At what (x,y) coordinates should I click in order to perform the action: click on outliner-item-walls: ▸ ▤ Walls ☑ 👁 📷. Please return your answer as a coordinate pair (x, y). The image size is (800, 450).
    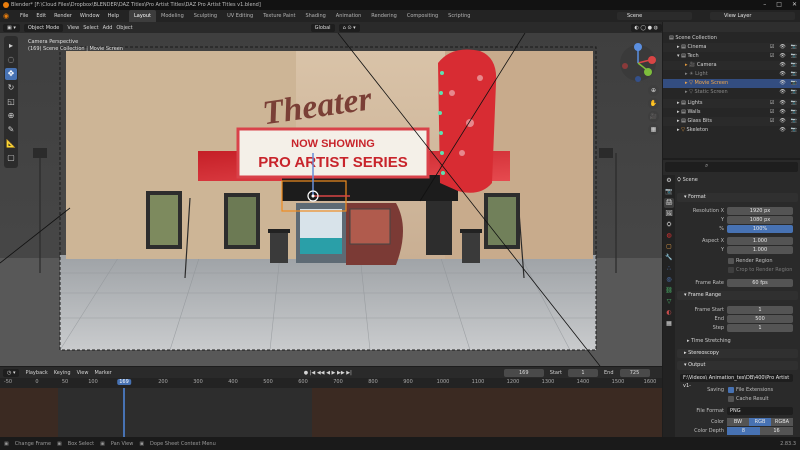
    Looking at the image, I should click on (731, 112).